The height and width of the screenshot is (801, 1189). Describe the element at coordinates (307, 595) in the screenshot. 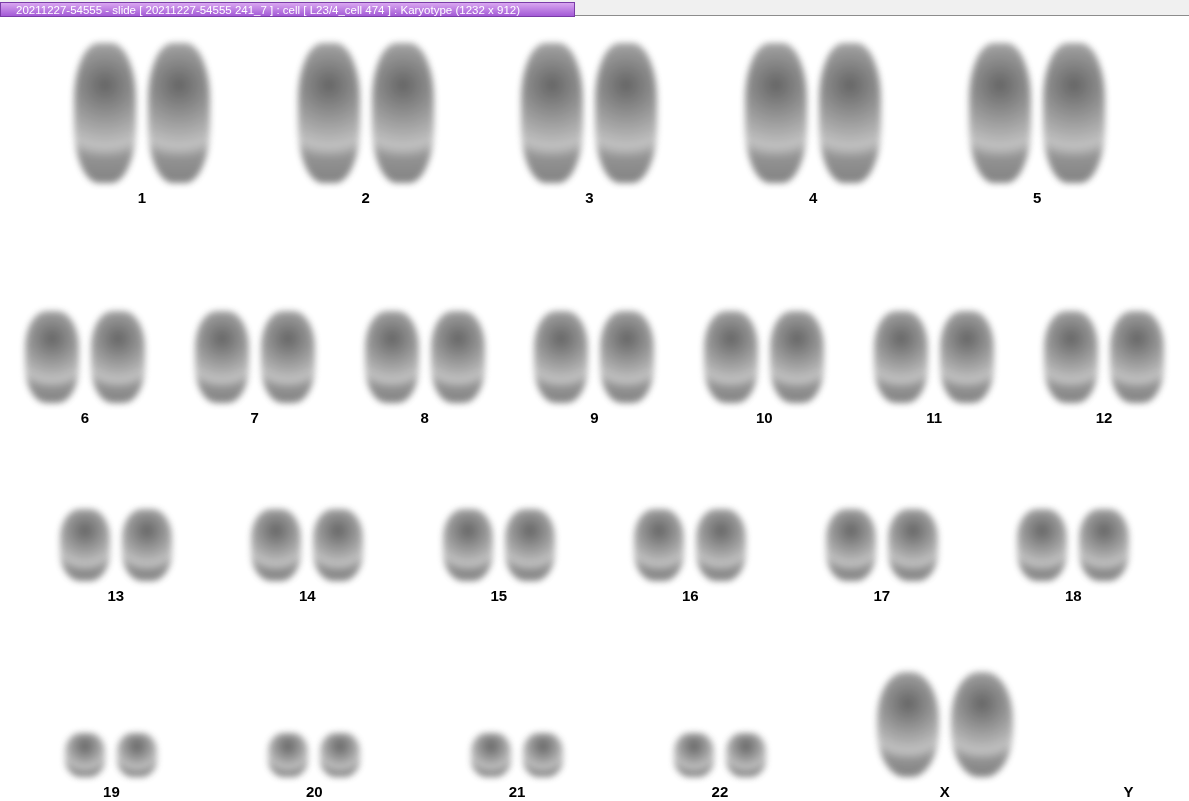

I see `chromosome-label: 14` at that location.